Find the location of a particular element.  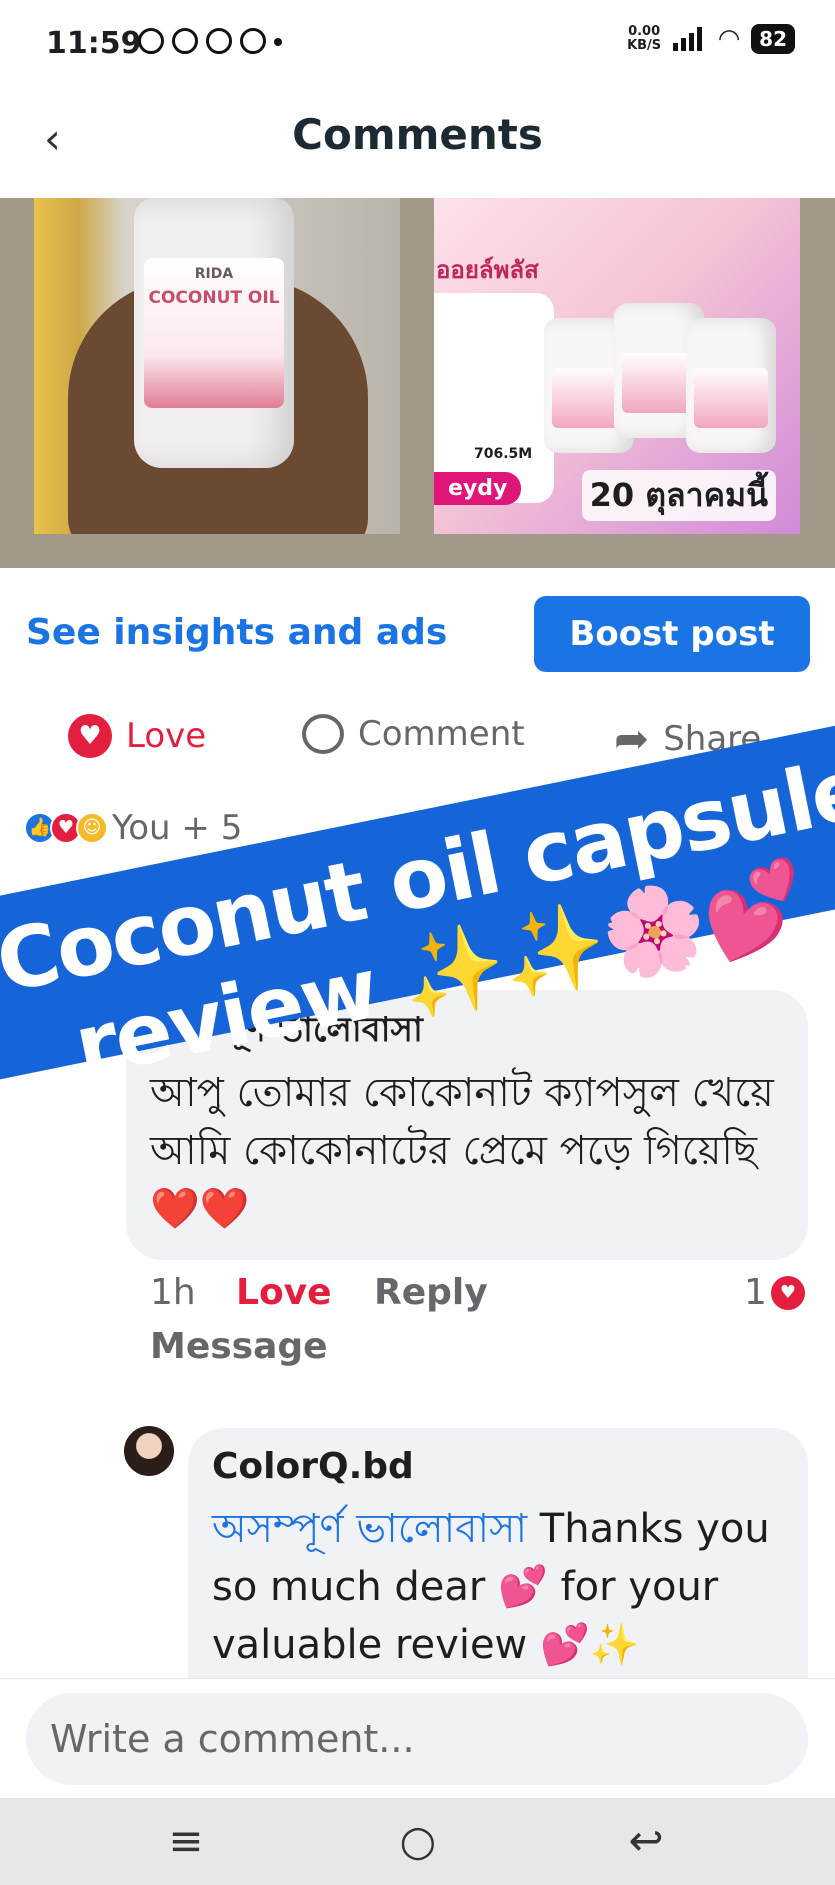

comment-reaction-count: 1 ♥ is located at coordinates (774, 1292).